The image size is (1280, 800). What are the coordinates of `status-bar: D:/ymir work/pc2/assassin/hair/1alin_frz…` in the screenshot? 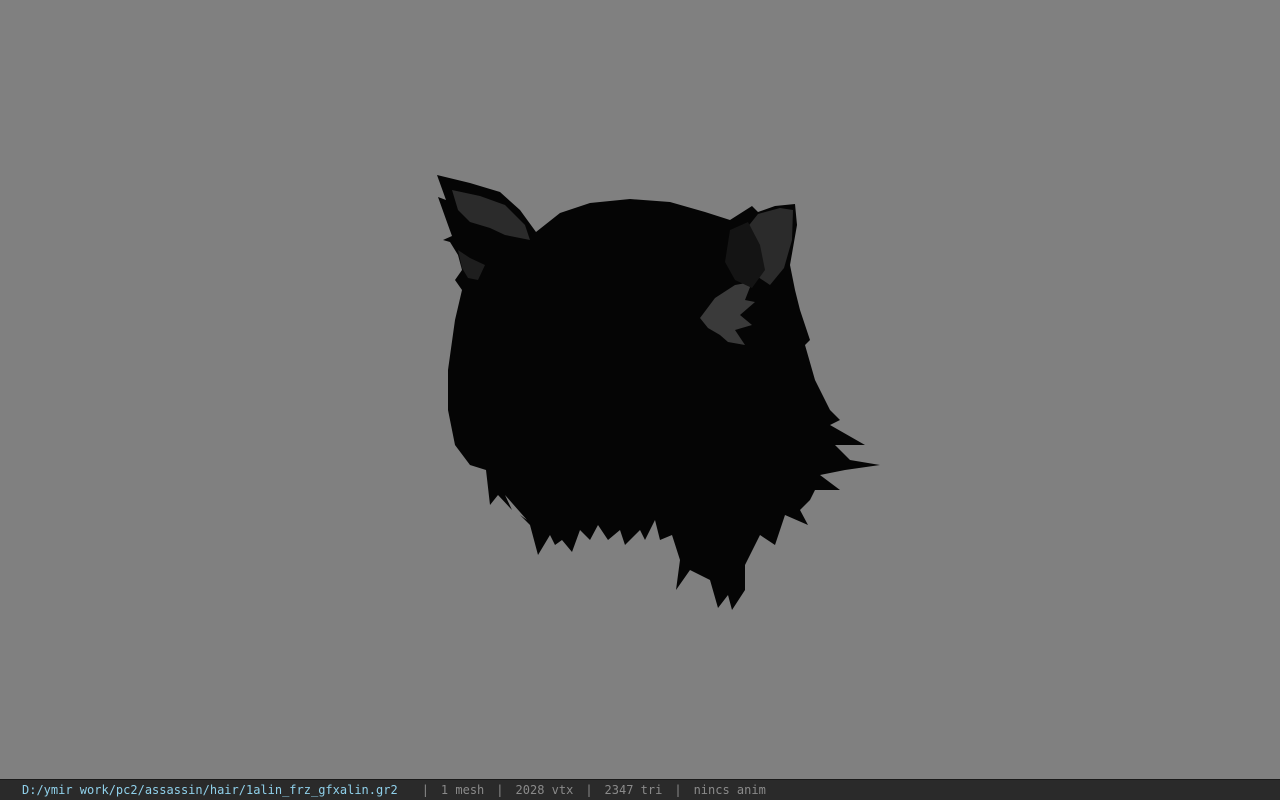 It's located at (640, 789).